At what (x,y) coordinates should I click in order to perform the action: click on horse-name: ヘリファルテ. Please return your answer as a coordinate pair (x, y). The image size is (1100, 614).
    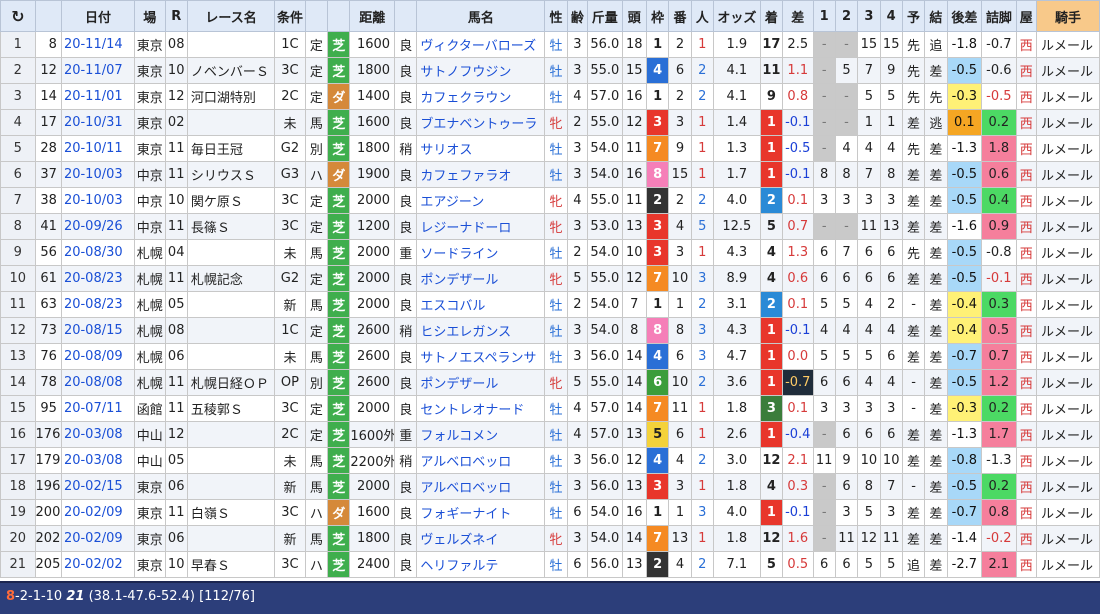
    Looking at the image, I should click on (481, 564).